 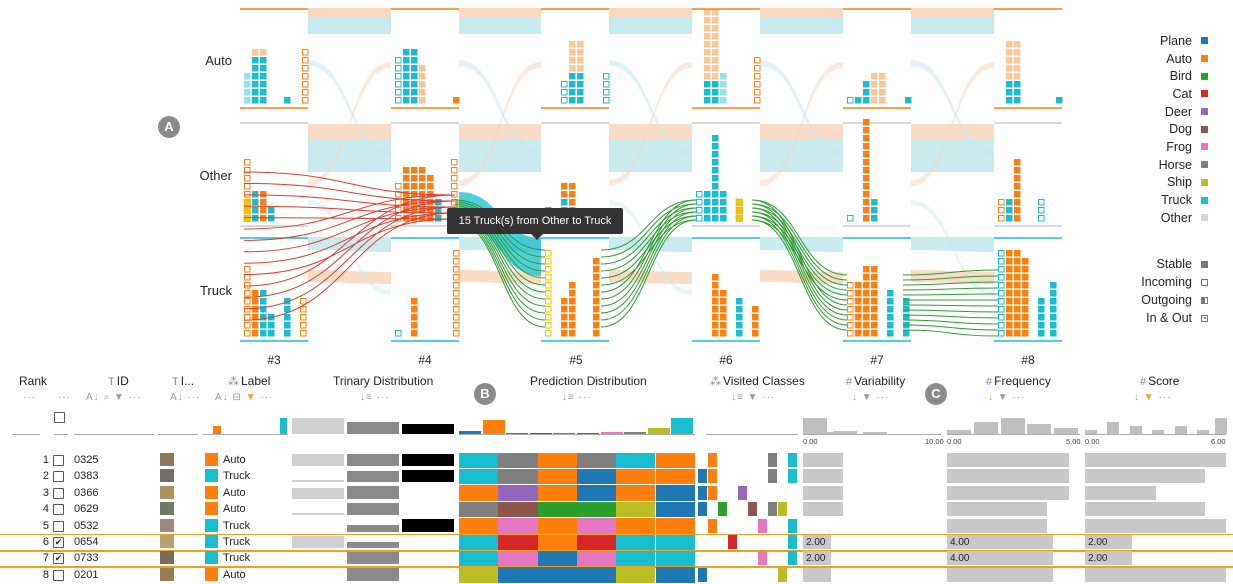 I want to click on legend-item-deer: Deer, so click(x=1153, y=112).